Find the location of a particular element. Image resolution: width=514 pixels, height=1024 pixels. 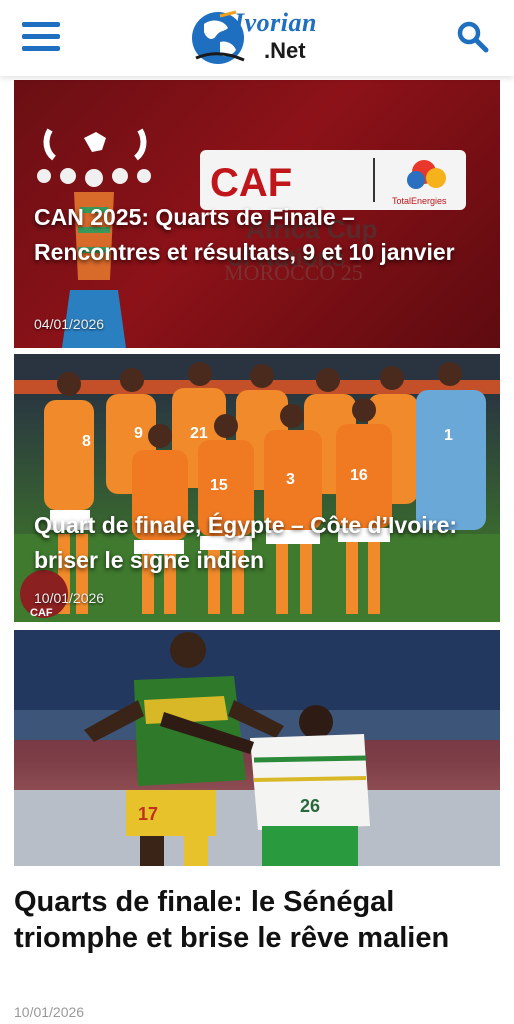

logo-text-net: .Net is located at coordinates (285, 50).